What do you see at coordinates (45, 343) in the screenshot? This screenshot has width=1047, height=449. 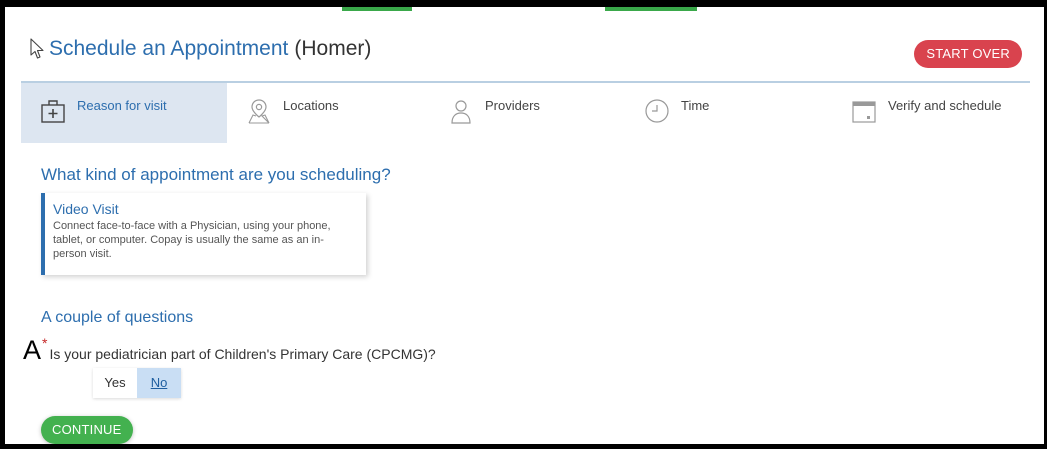 I see `required-marker: *` at bounding box center [45, 343].